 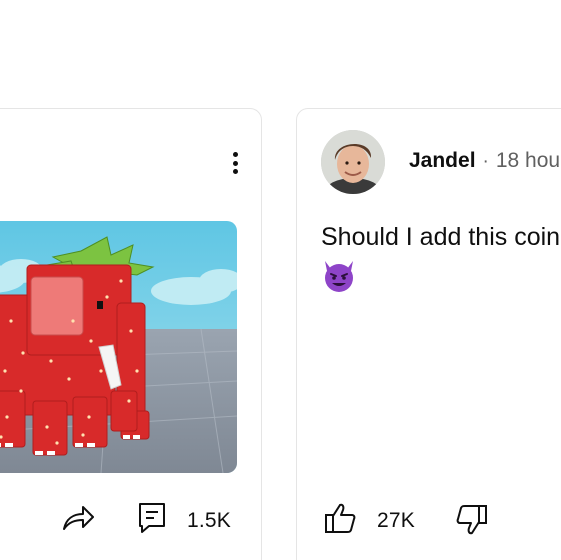 What do you see at coordinates (396, 520) in the screenshot?
I see `like-count: 27K` at bounding box center [396, 520].